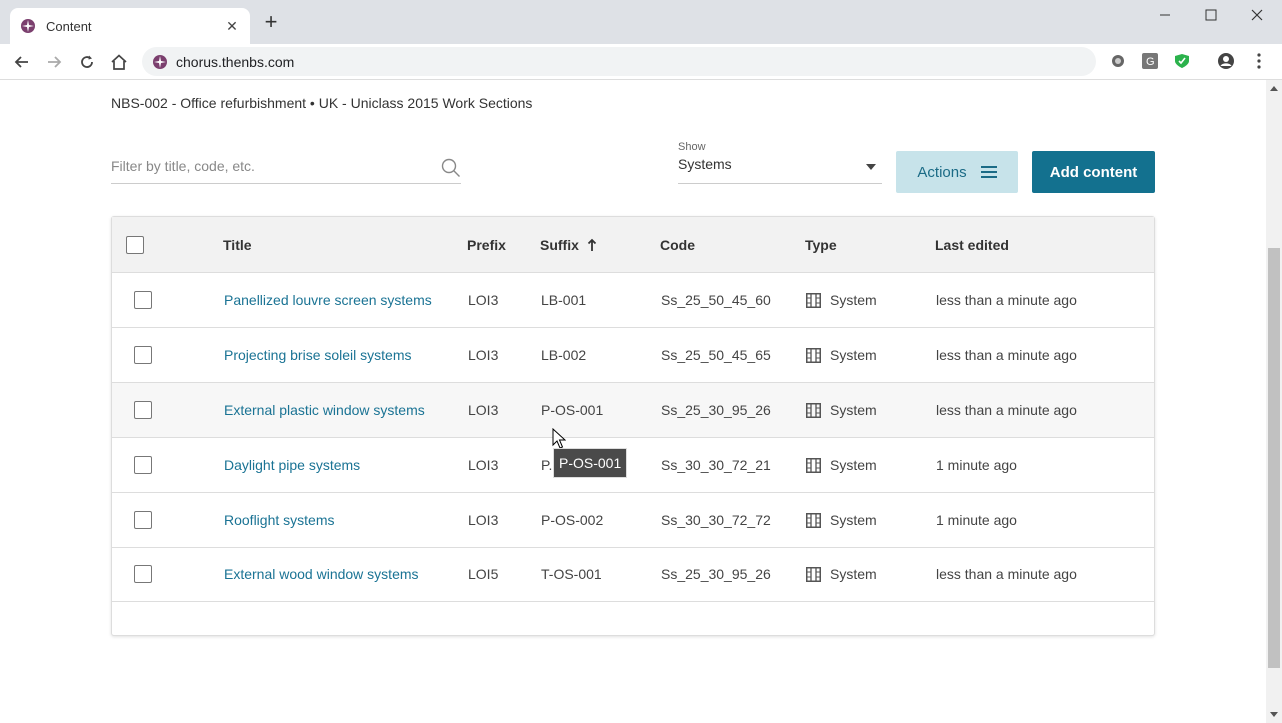  I want to click on dropdown-caret-icon, so click(871, 167).